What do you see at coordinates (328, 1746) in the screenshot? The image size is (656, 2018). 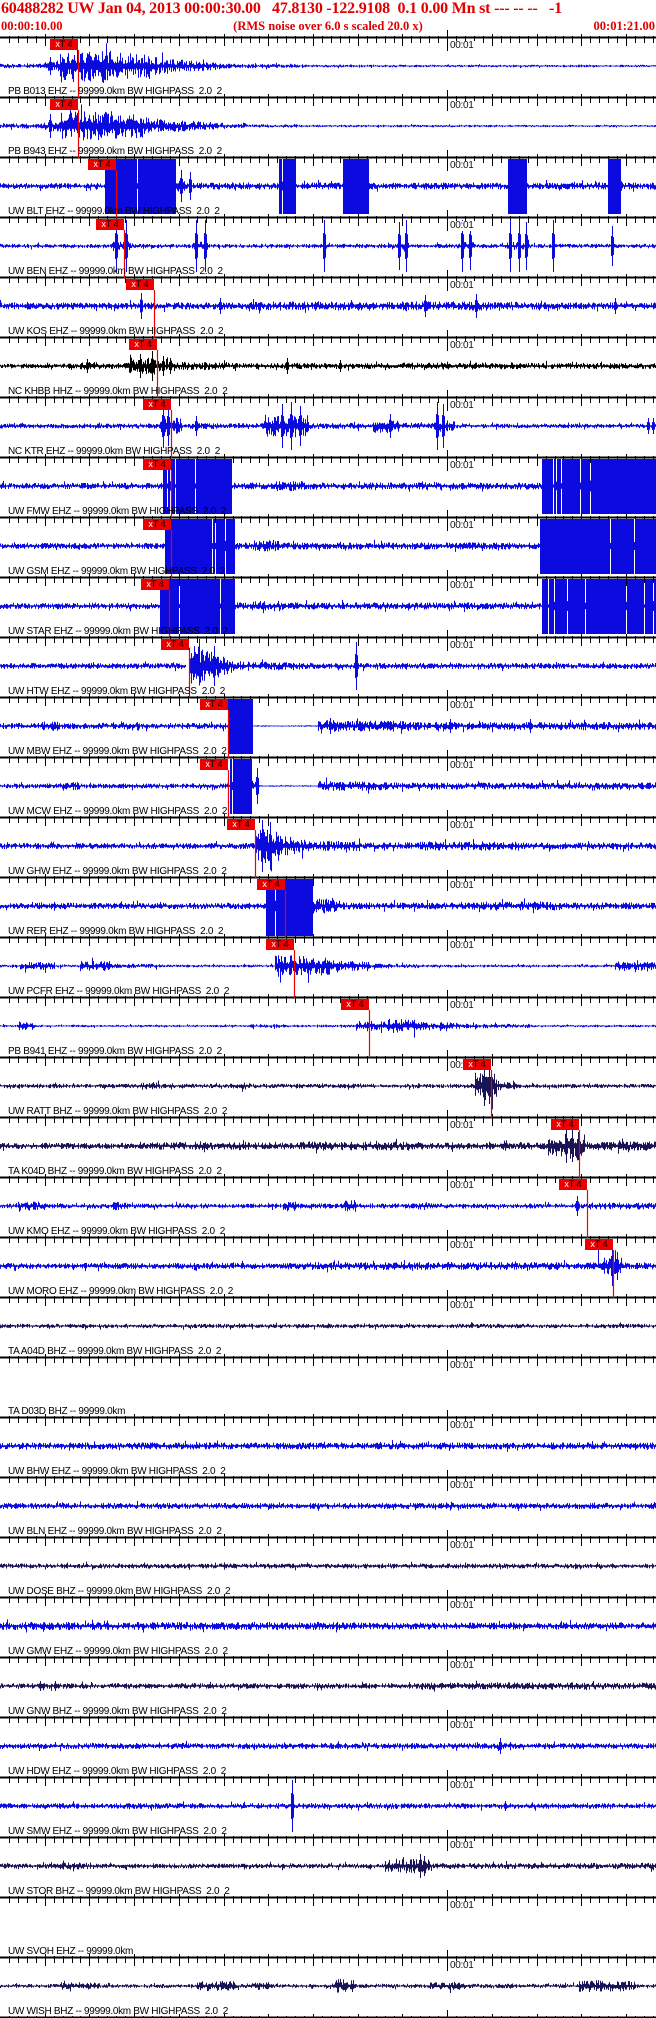 I see `waveform-uw-hdw-ehz` at bounding box center [328, 1746].